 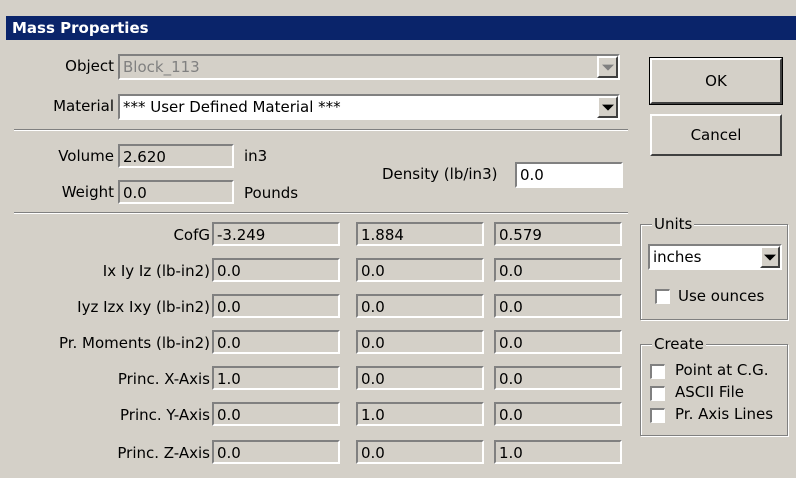 I want to click on grid-value-field: 0.579, so click(x=558, y=234).